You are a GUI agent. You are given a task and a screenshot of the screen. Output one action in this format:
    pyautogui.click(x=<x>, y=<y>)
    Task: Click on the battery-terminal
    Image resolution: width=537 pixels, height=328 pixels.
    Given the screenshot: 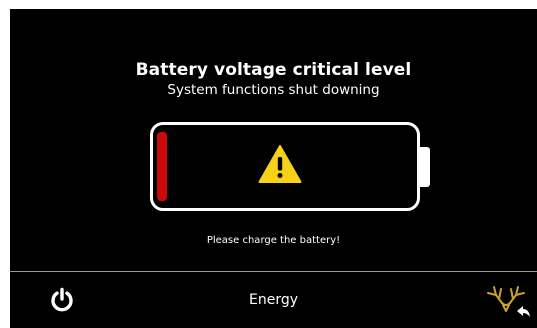 What is the action you would take?
    pyautogui.click(x=425, y=167)
    